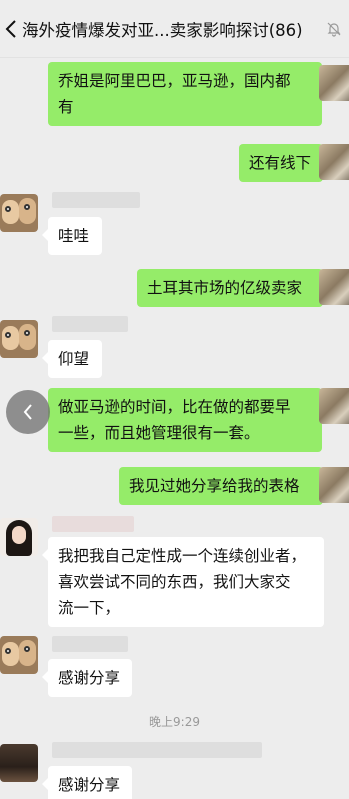 The image size is (349, 799). I want to click on message-bubble: 仰望, so click(72, 359).